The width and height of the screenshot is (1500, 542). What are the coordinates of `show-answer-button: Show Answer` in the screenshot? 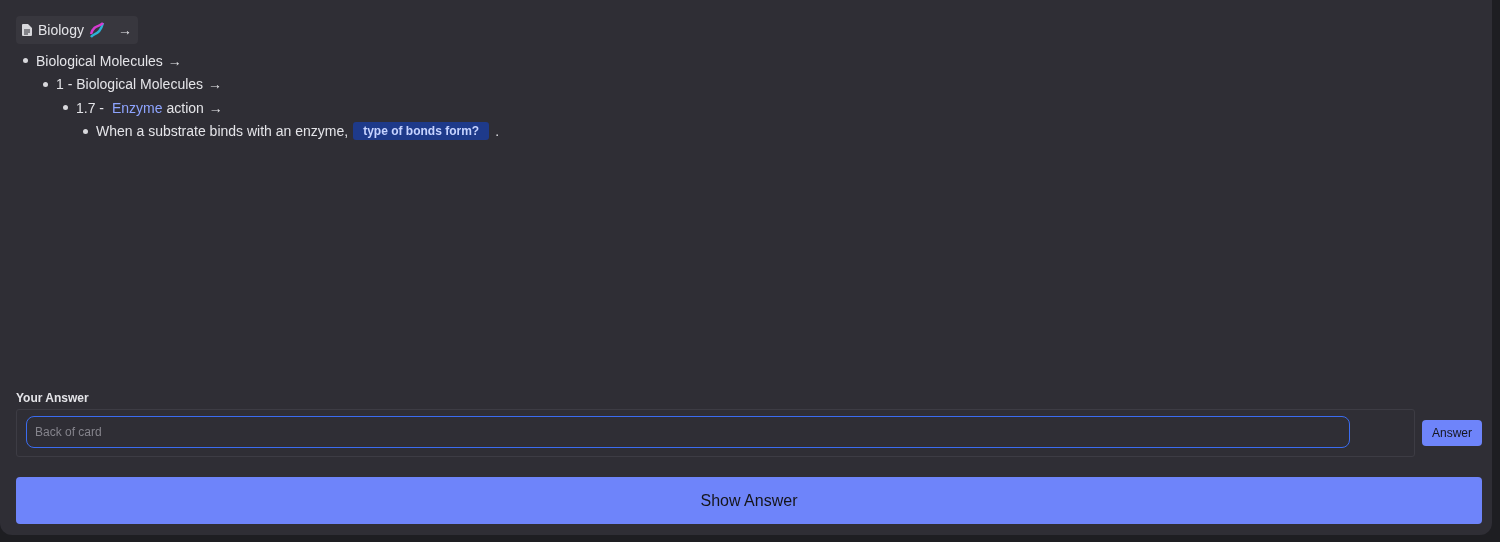 It's located at (749, 500).